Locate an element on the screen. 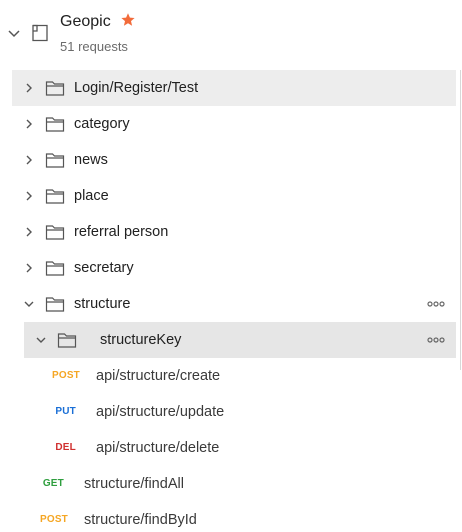 The image size is (462, 532). folder-row-structurekey: structureKey is located at coordinates (240, 340).